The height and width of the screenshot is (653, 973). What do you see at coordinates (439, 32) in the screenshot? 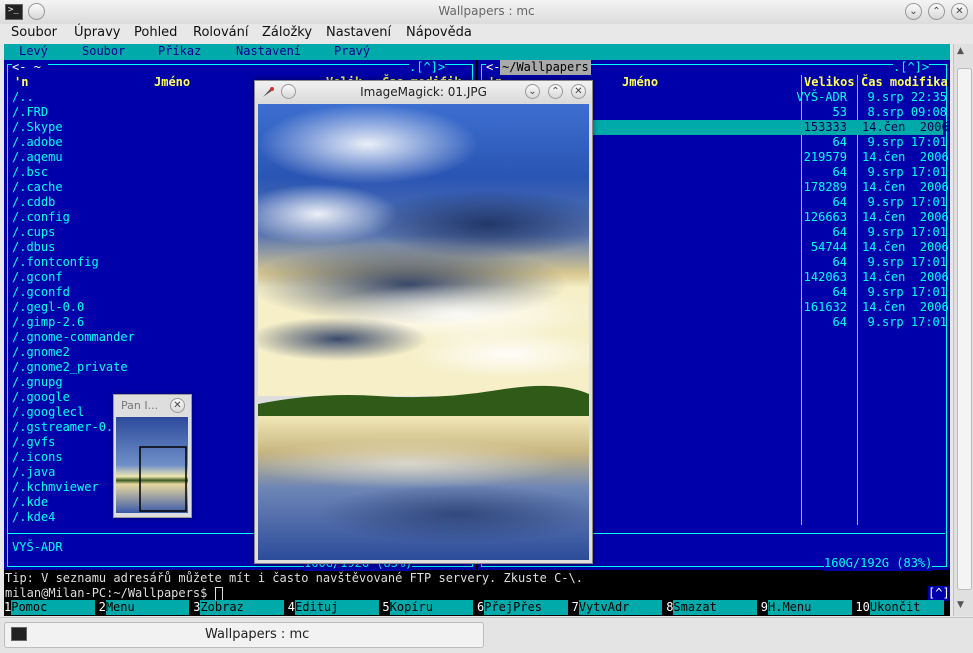
I see `menu-napoveda: Nápověda` at bounding box center [439, 32].